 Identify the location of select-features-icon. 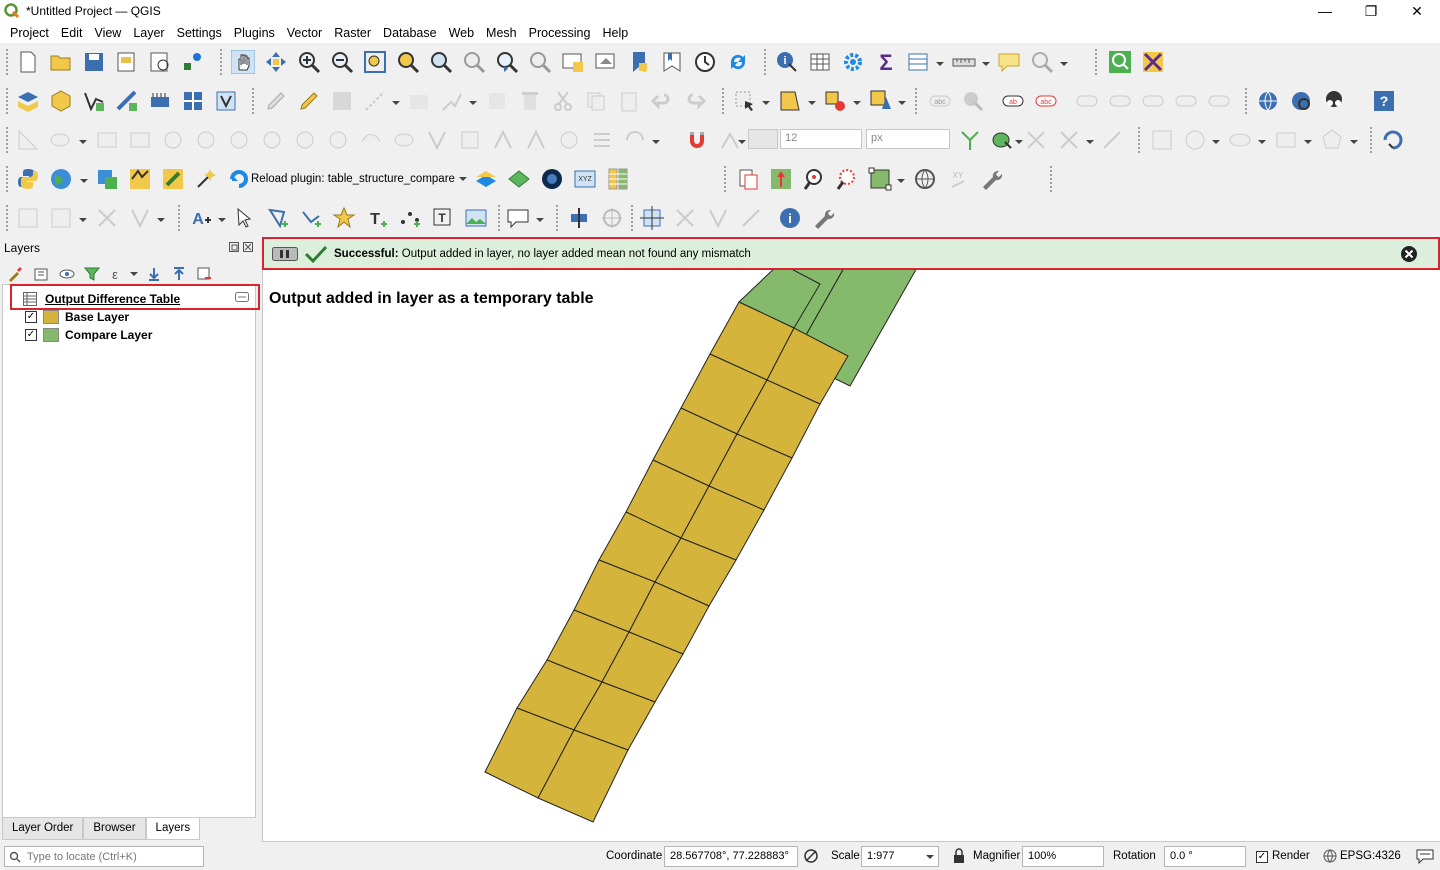
(745, 101).